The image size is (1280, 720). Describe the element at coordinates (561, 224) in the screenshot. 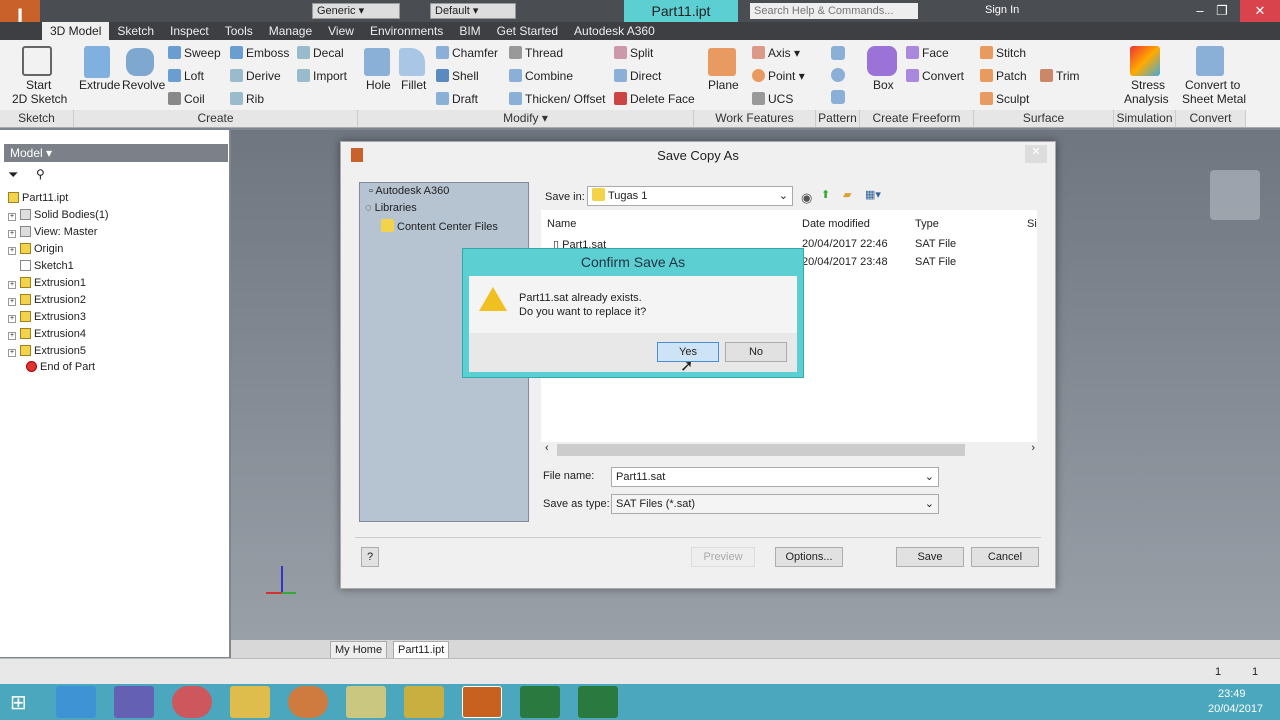

I see `column-name: Name` at that location.